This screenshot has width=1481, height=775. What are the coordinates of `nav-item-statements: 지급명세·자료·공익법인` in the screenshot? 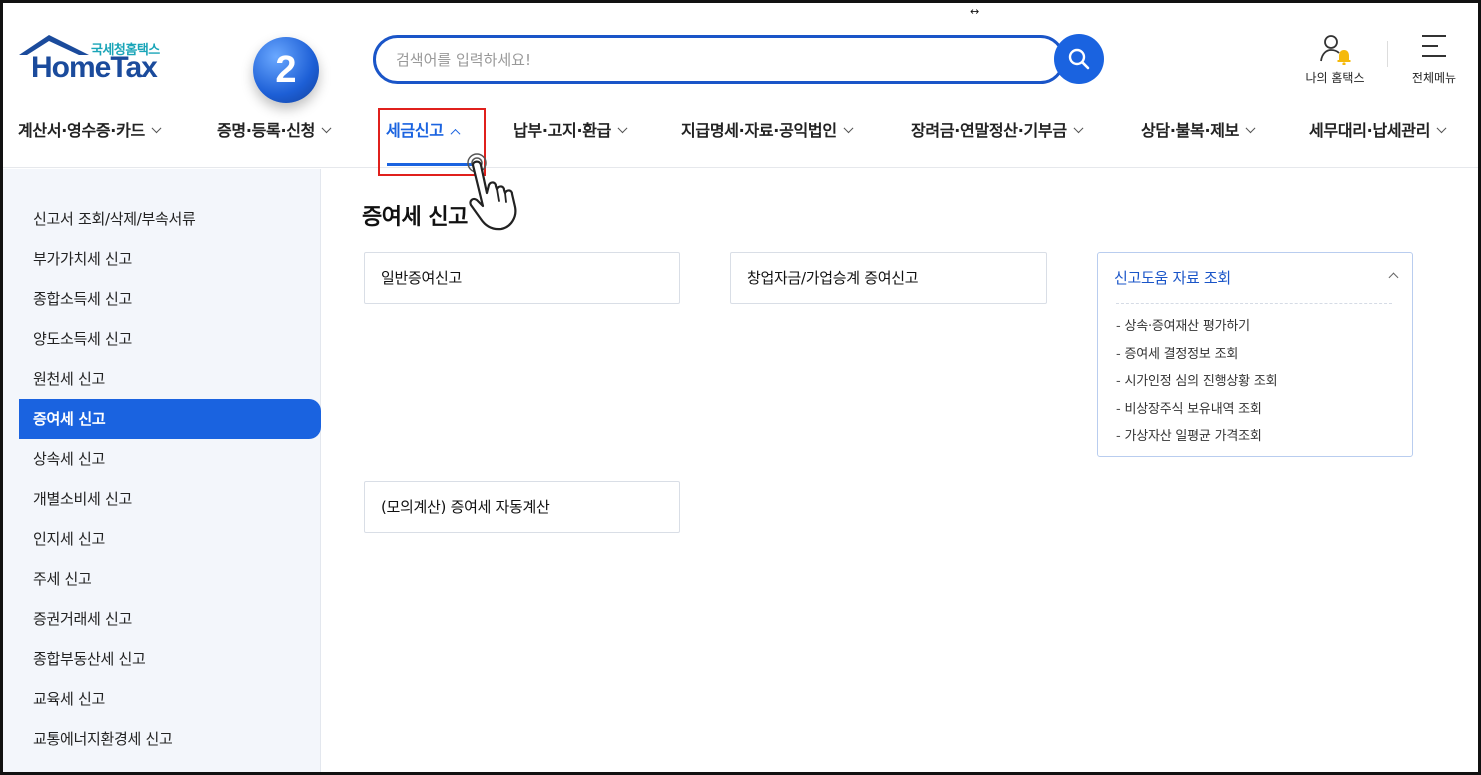 It's located at (767, 129).